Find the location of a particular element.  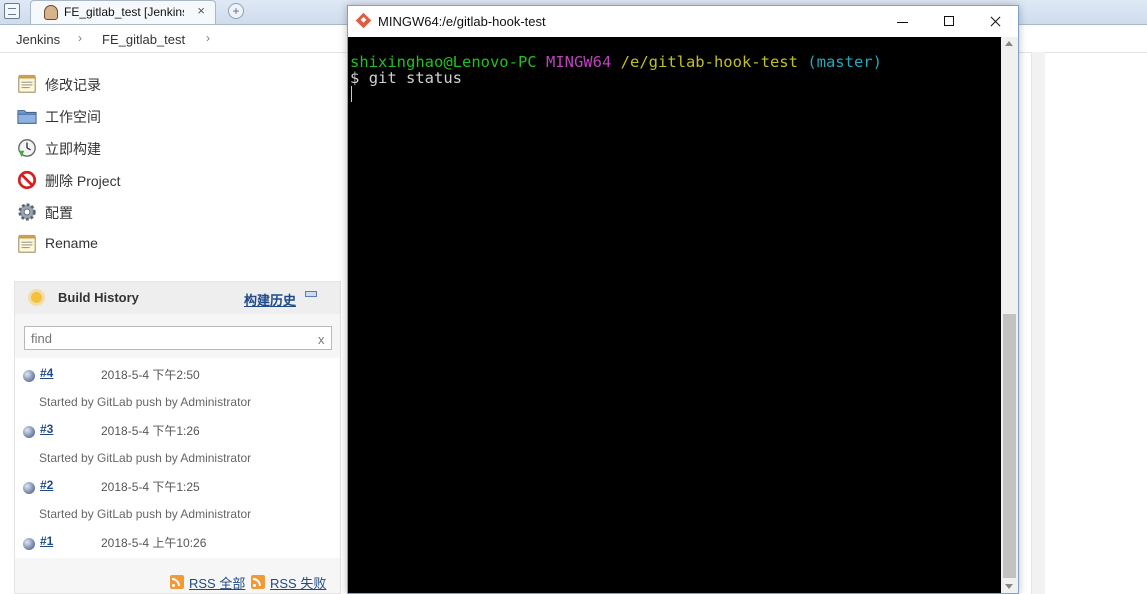

build-date: 2018-5-4 下午2:50 is located at coordinates (150, 374).